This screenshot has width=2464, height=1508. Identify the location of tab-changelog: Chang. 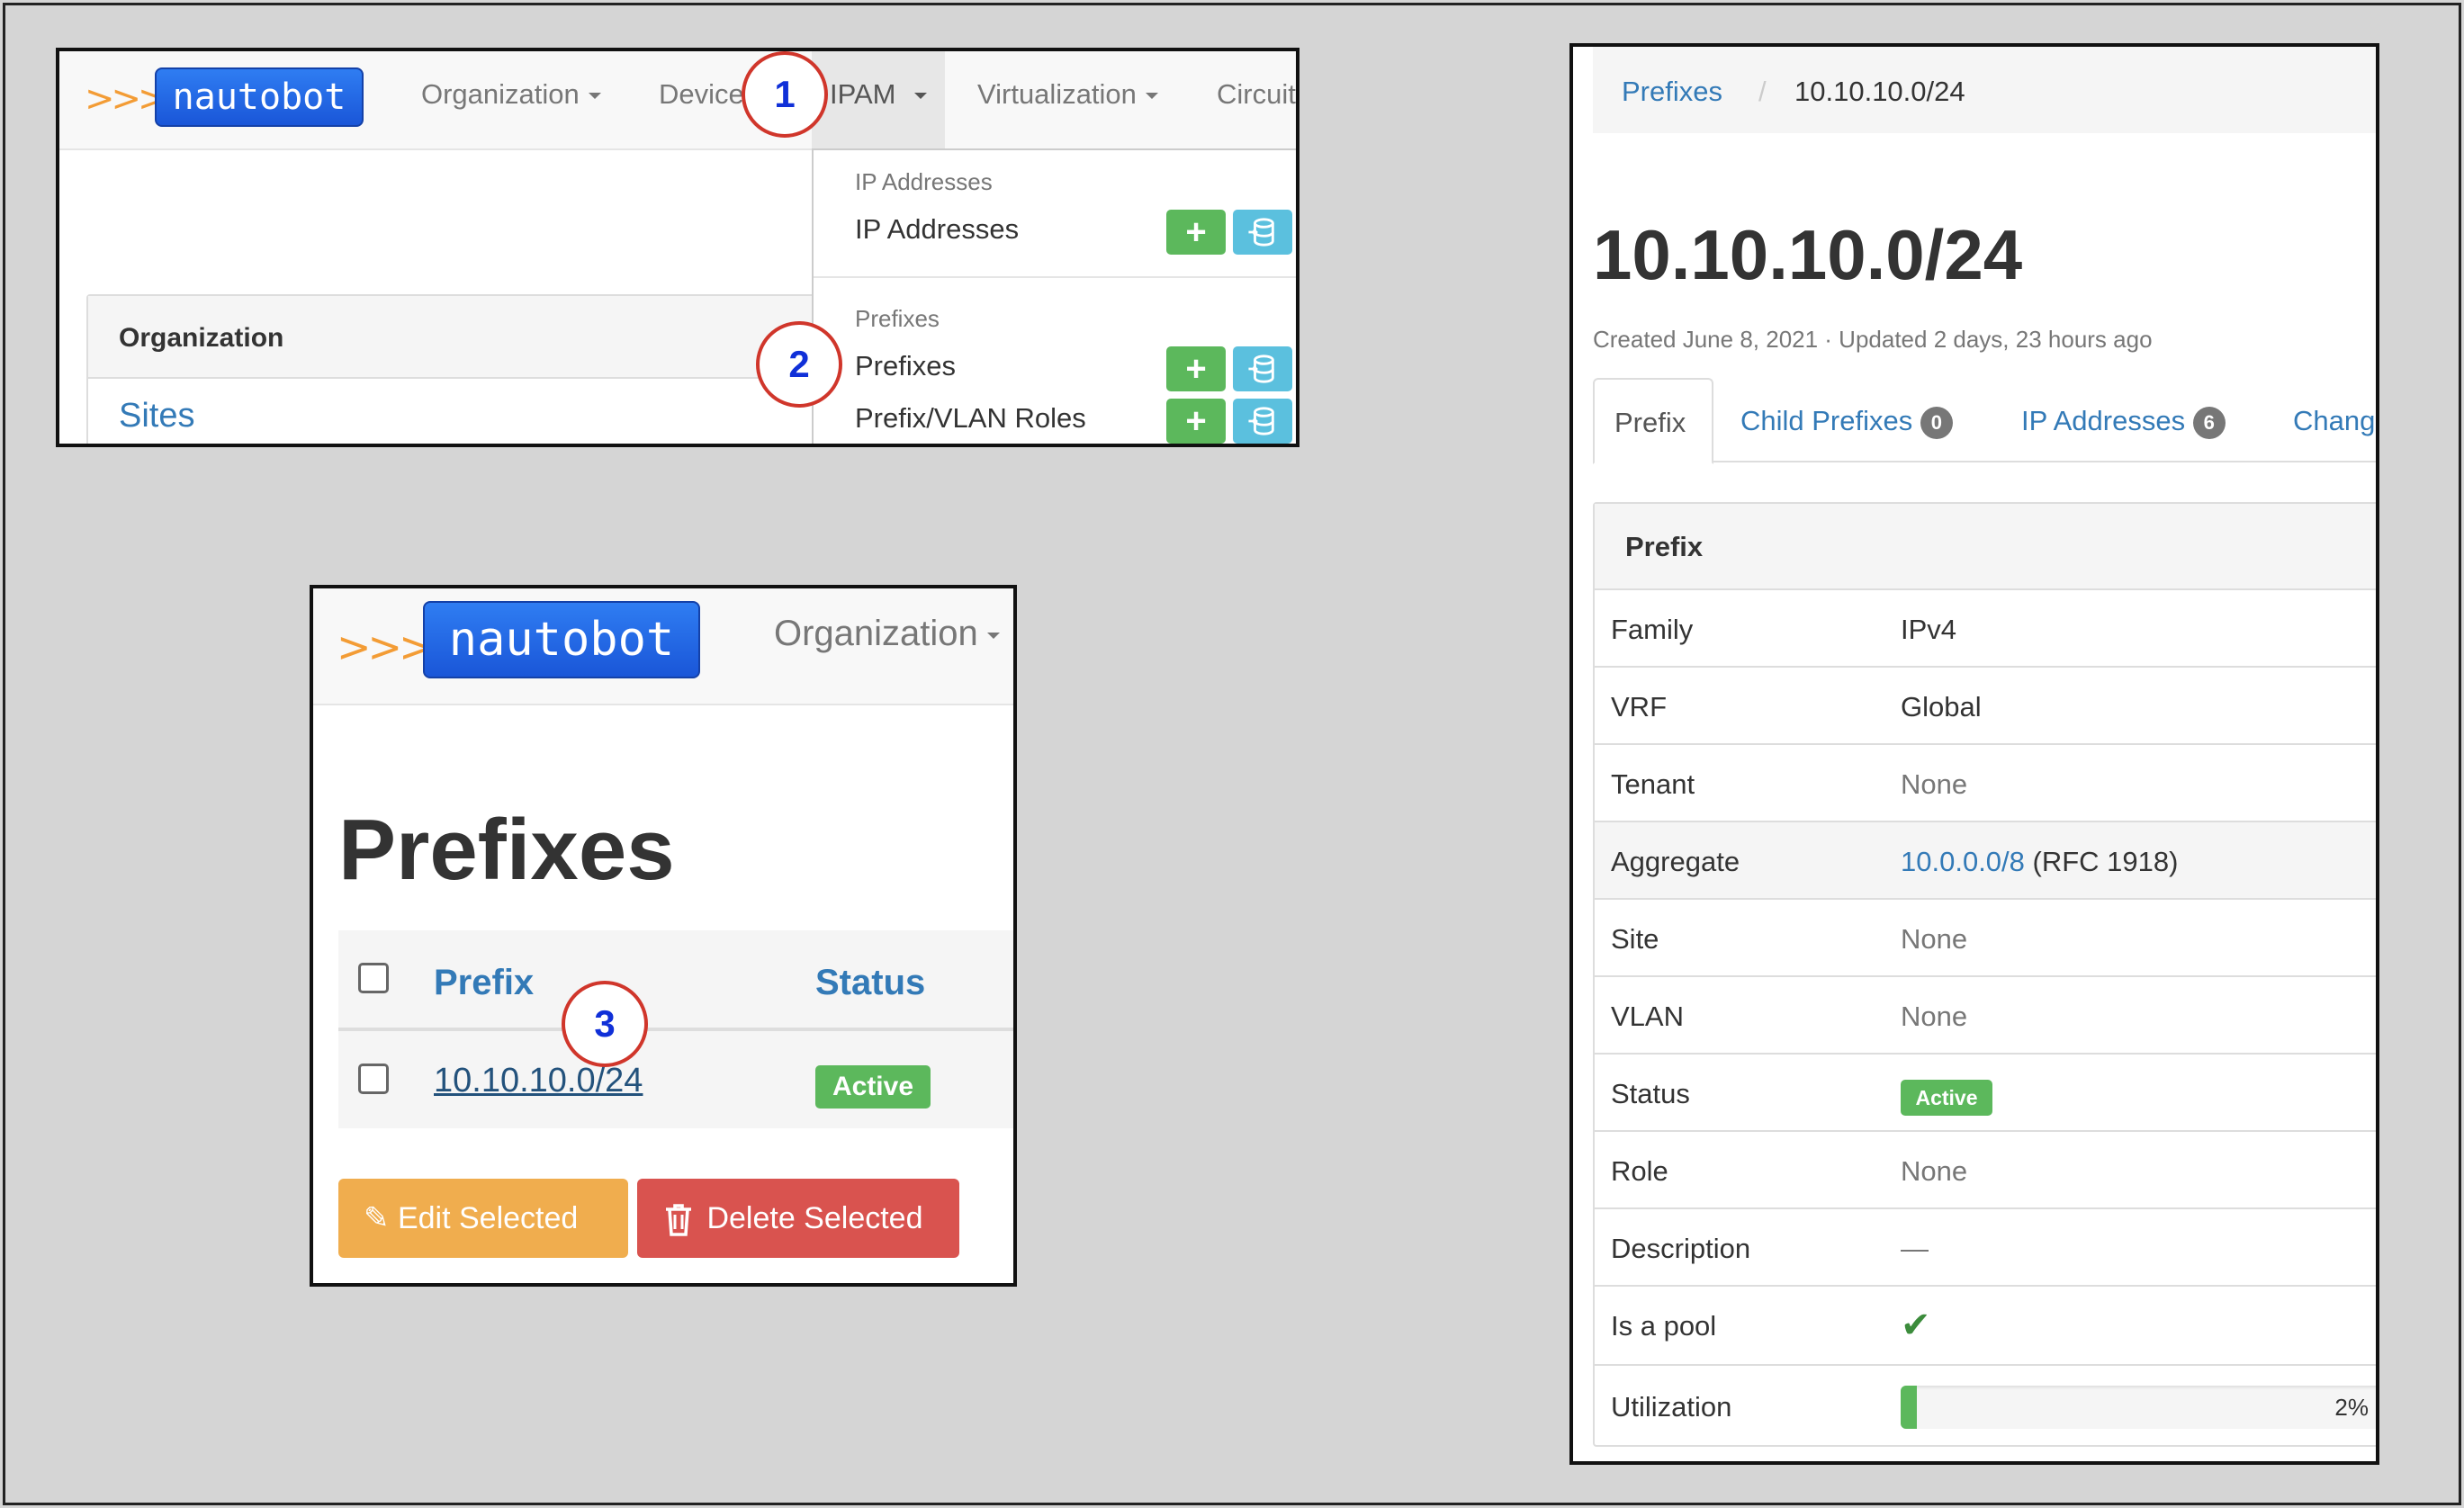
(2334, 421).